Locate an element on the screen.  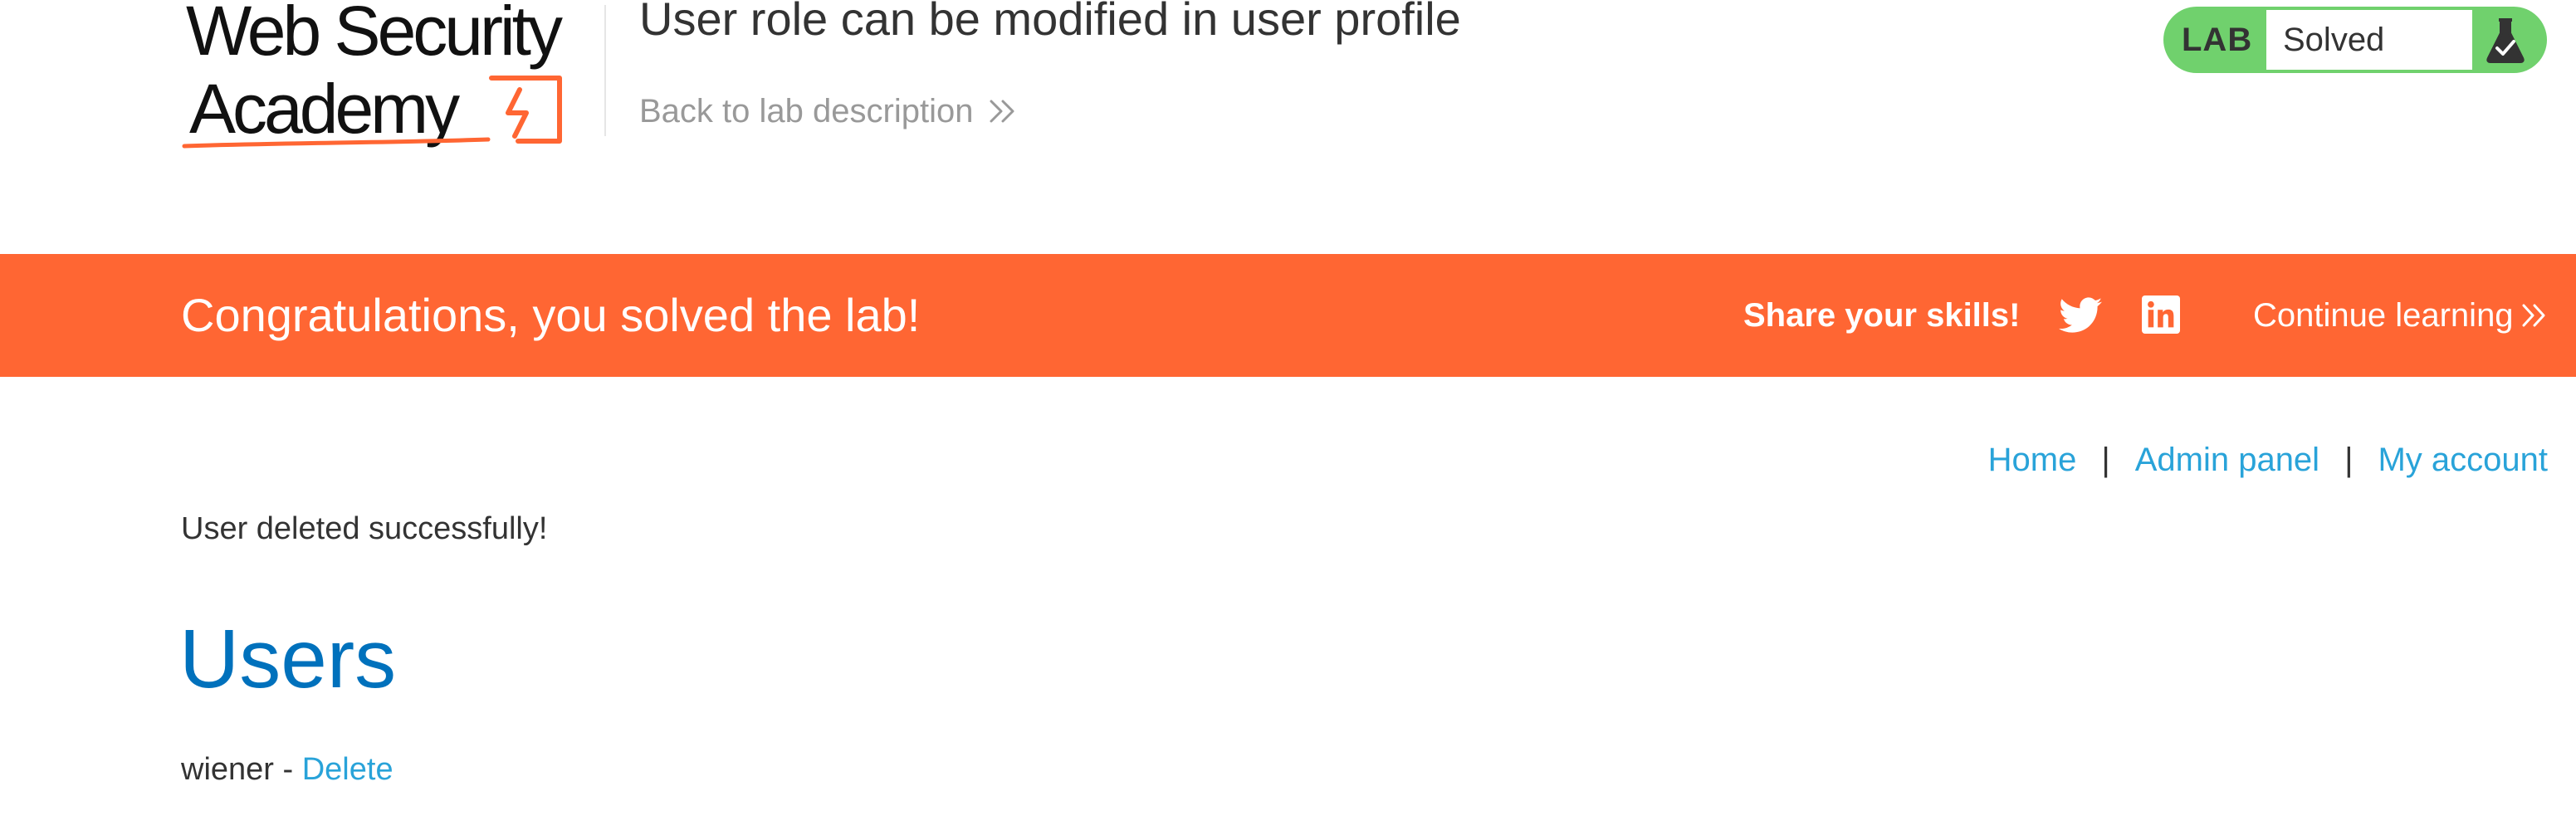
list-item: wiener - Delete is located at coordinates (287, 769).